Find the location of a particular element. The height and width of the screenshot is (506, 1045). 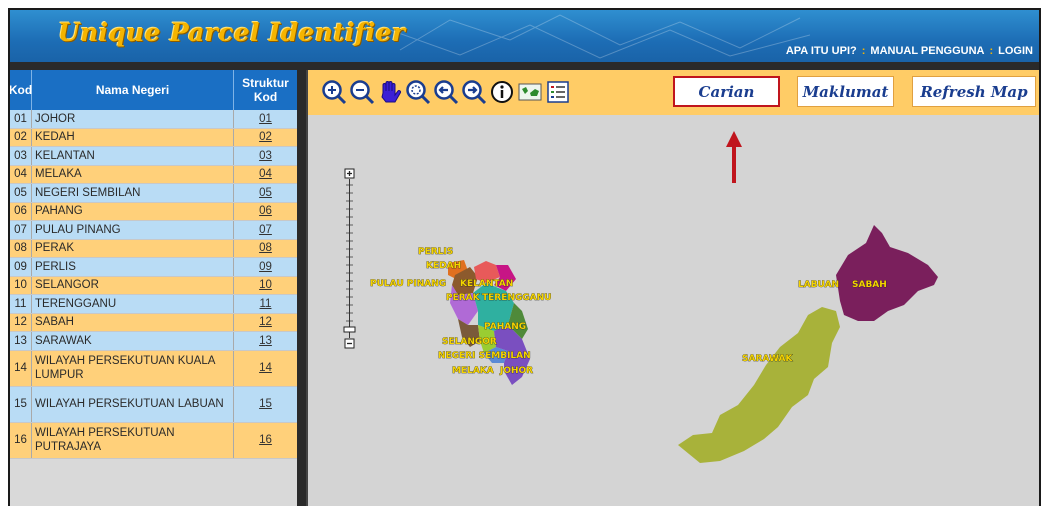

cell-struktur-kod: 11 is located at coordinates (265, 304).